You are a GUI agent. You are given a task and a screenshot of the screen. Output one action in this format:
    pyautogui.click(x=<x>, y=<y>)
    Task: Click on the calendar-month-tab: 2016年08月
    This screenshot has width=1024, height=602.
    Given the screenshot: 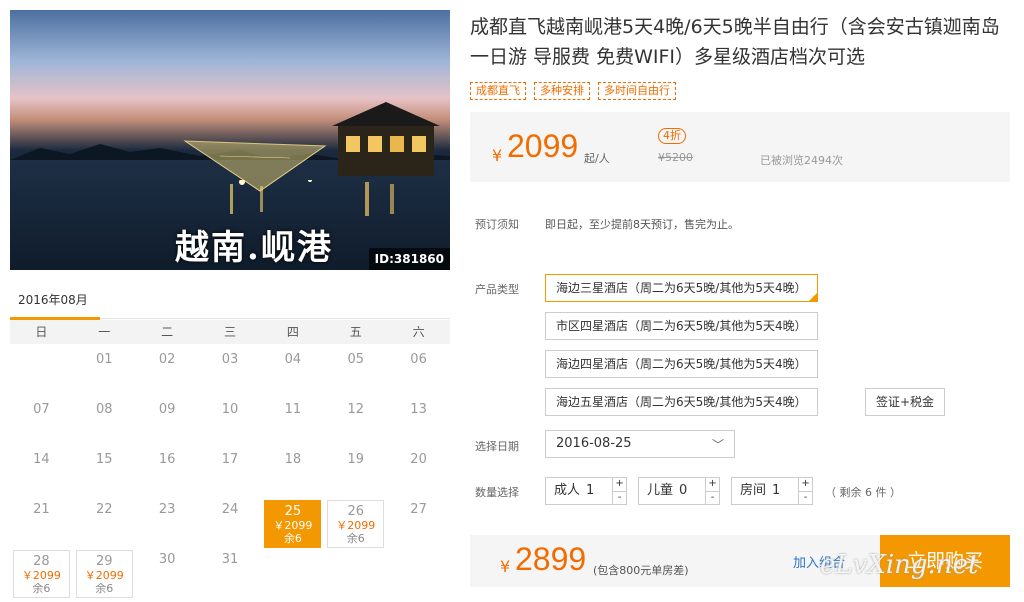 What is the action you would take?
    pyautogui.click(x=55, y=304)
    